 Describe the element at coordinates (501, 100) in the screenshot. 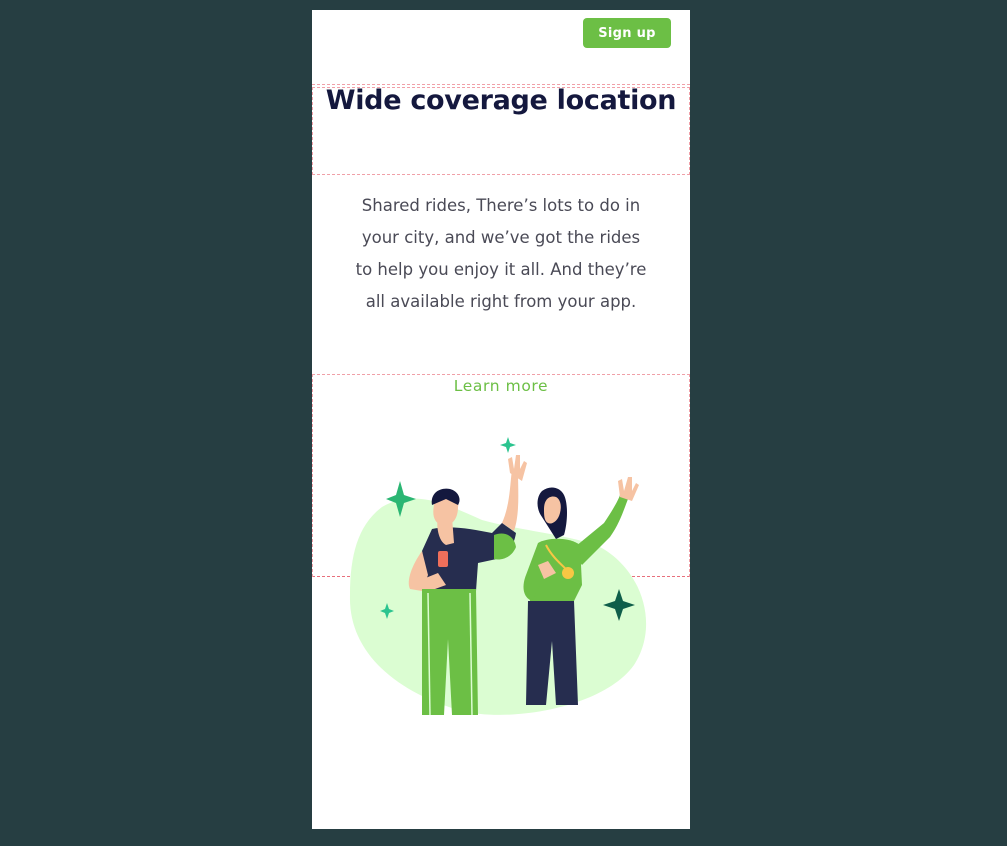

I see `page-title: Wide coverage location` at that location.